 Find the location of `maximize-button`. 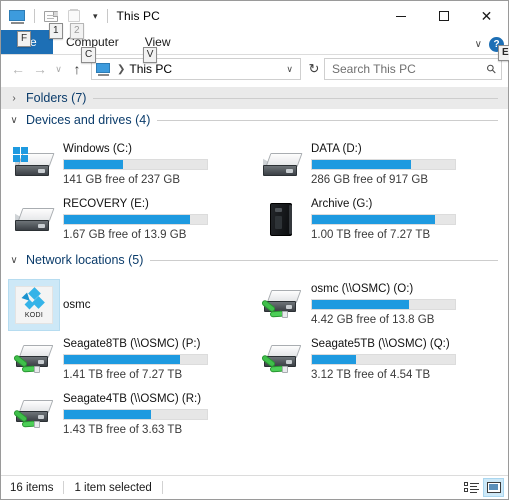

maximize-button is located at coordinates (443, 16).